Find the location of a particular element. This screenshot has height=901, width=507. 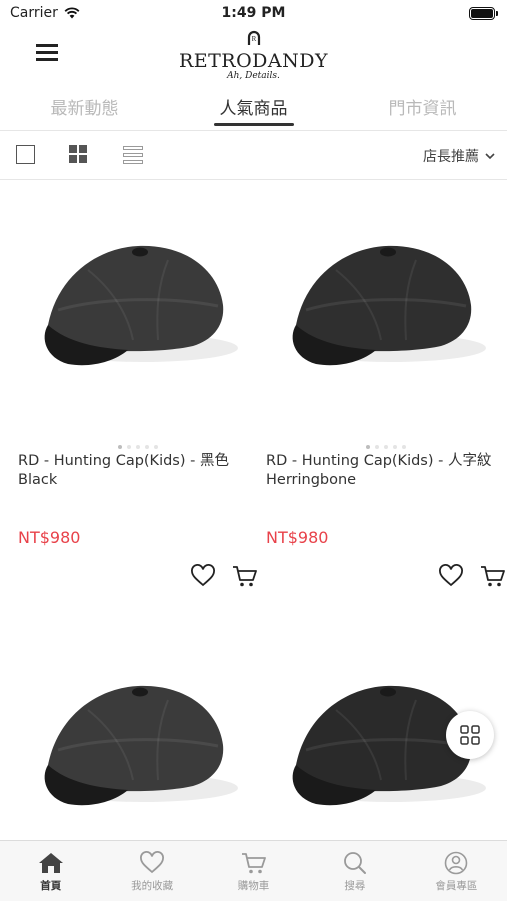

nav-home: 首頁 is located at coordinates (50, 871).